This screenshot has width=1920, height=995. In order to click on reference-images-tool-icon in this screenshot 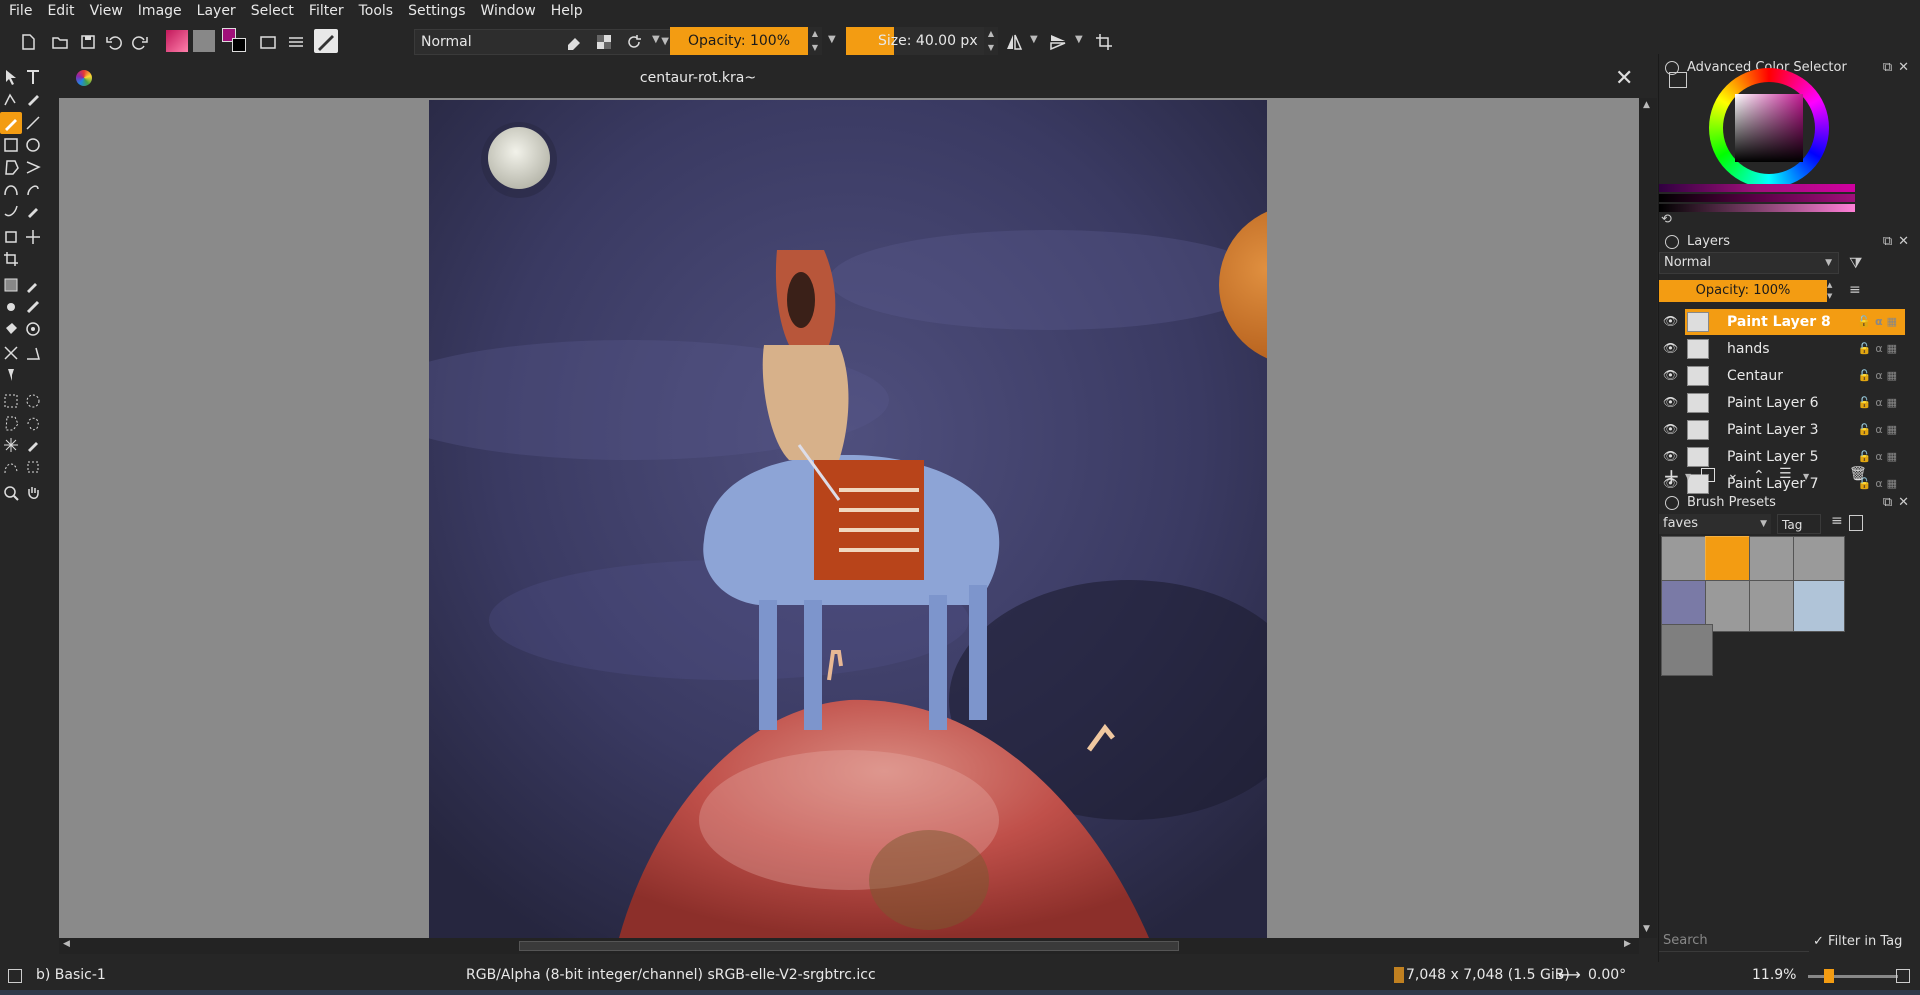, I will do `click(11, 375)`.